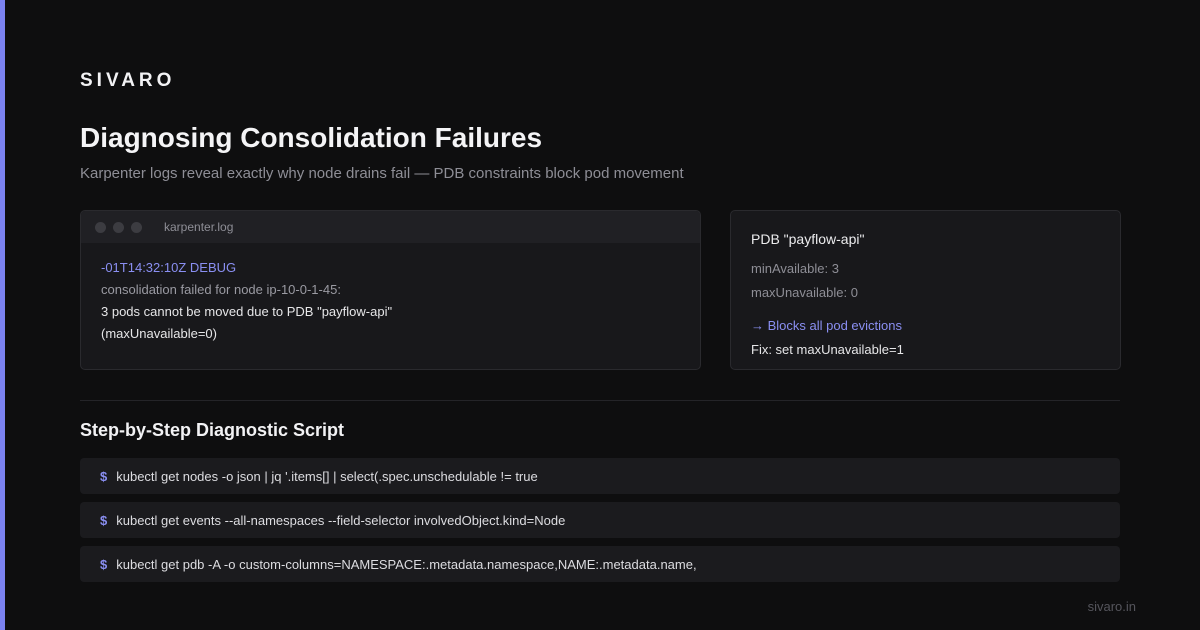  What do you see at coordinates (390, 227) in the screenshot?
I see `log-window-header: karpenter.log` at bounding box center [390, 227].